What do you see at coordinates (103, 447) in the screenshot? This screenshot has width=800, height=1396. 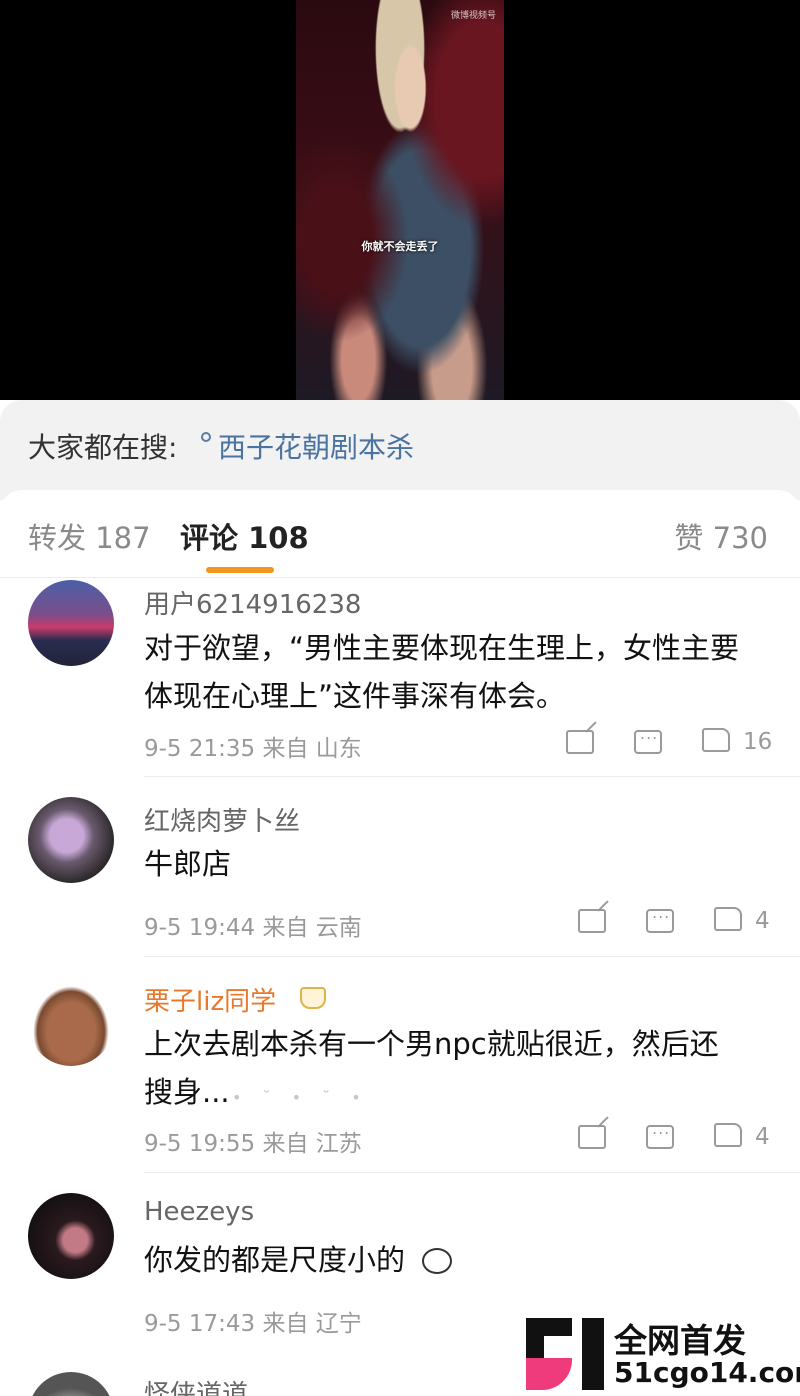 I see `search-suggestion-prefix: 大家都在搜:` at bounding box center [103, 447].